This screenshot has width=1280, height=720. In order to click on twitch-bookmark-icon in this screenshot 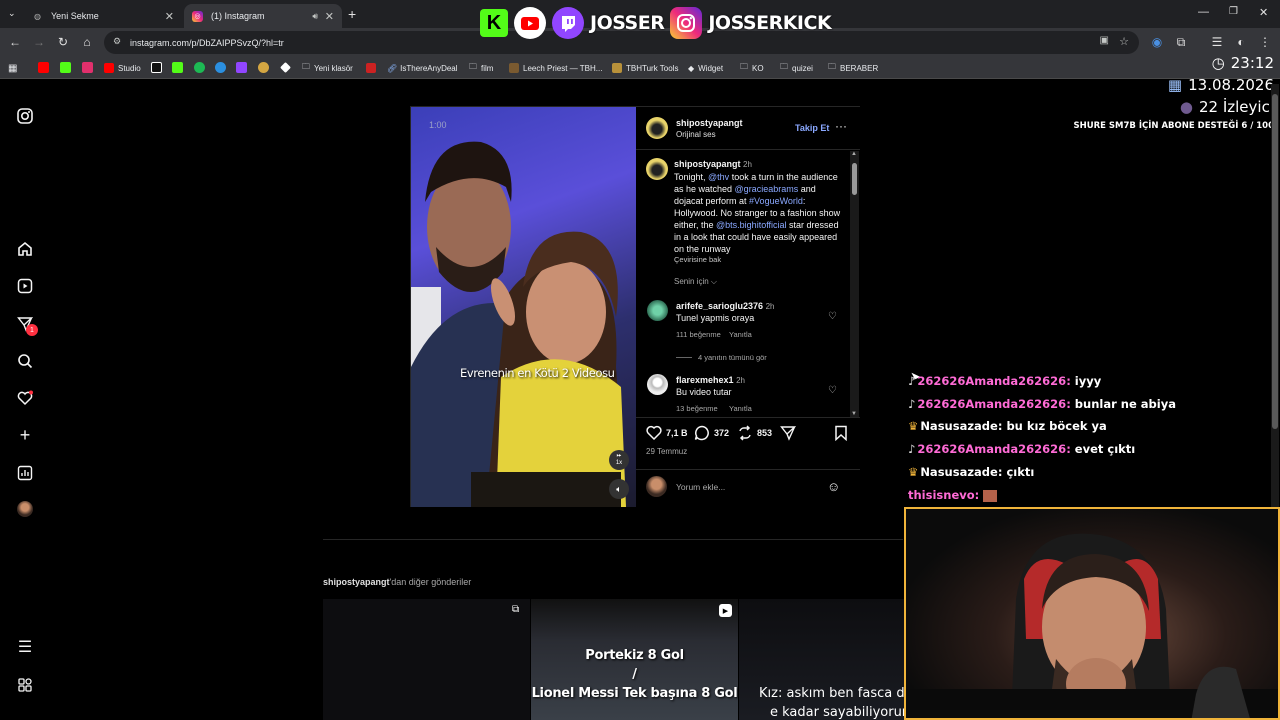, I will do `click(241, 67)`.